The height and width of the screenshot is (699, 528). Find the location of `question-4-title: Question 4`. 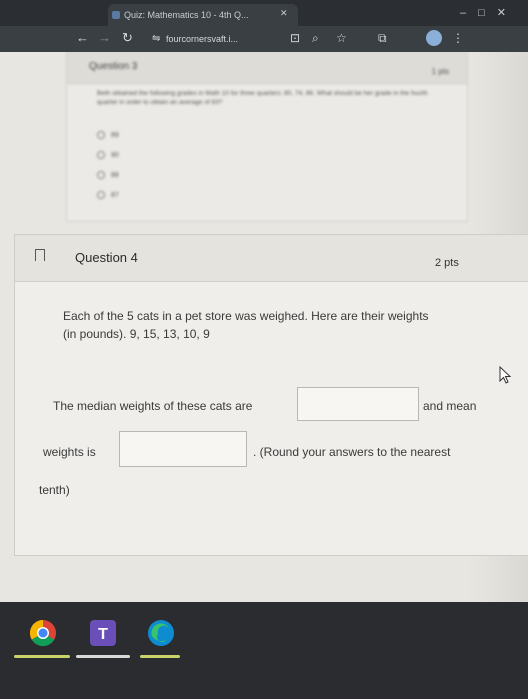

question-4-title: Question 4 is located at coordinates (106, 257).